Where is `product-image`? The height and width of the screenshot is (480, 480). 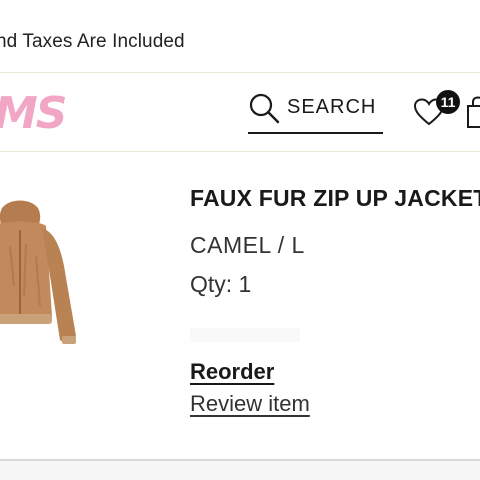
product-image is located at coordinates (45, 278).